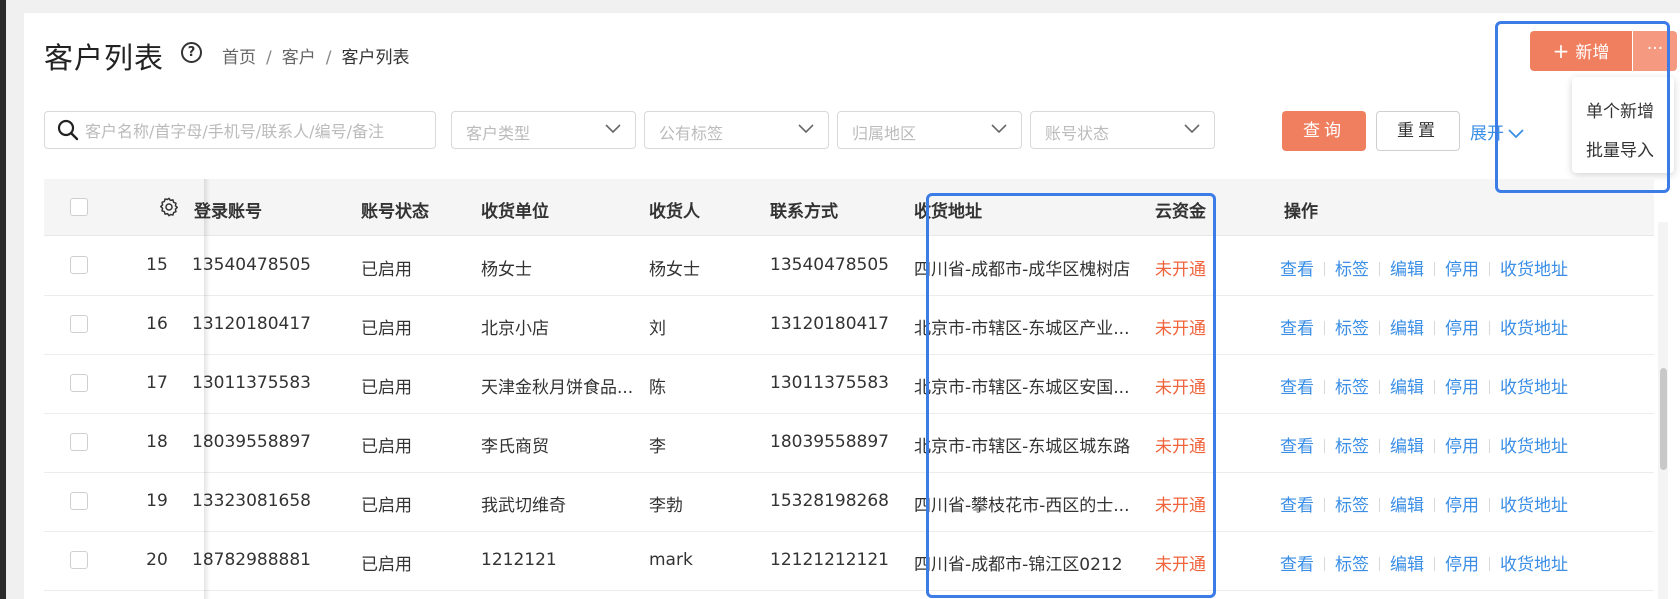  Describe the element at coordinates (239, 55) in the screenshot. I see `breadcrumb-home: 首页` at that location.